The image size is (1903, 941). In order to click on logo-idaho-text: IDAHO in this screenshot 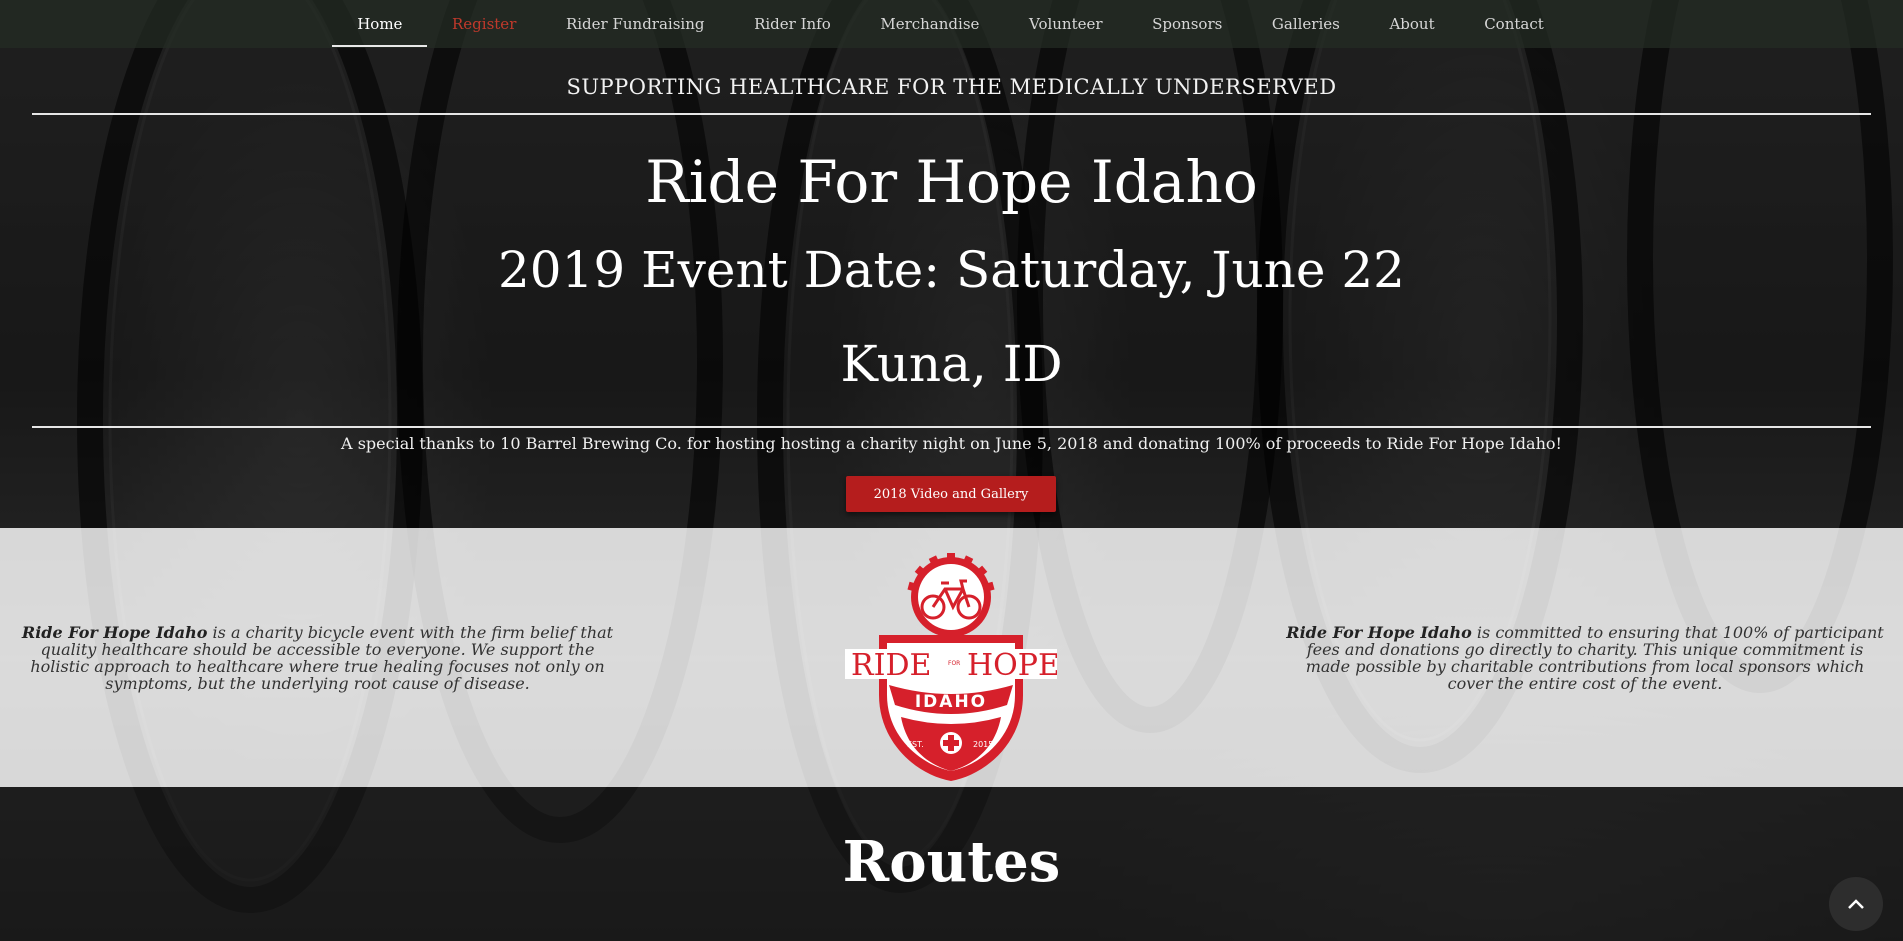, I will do `click(951, 702)`.